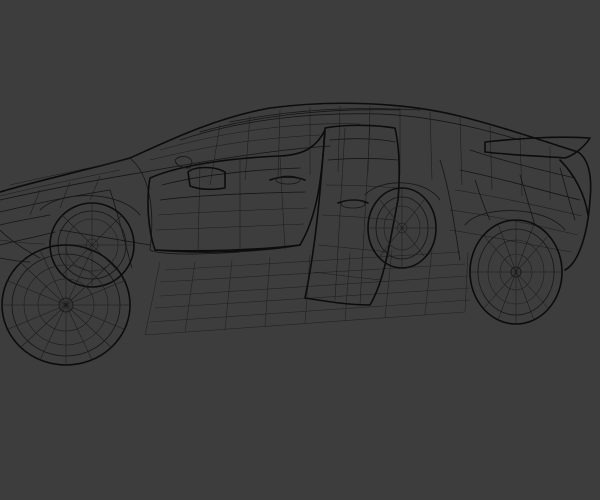  Describe the element at coordinates (66, 305) in the screenshot. I see `wheel-front-near` at that location.